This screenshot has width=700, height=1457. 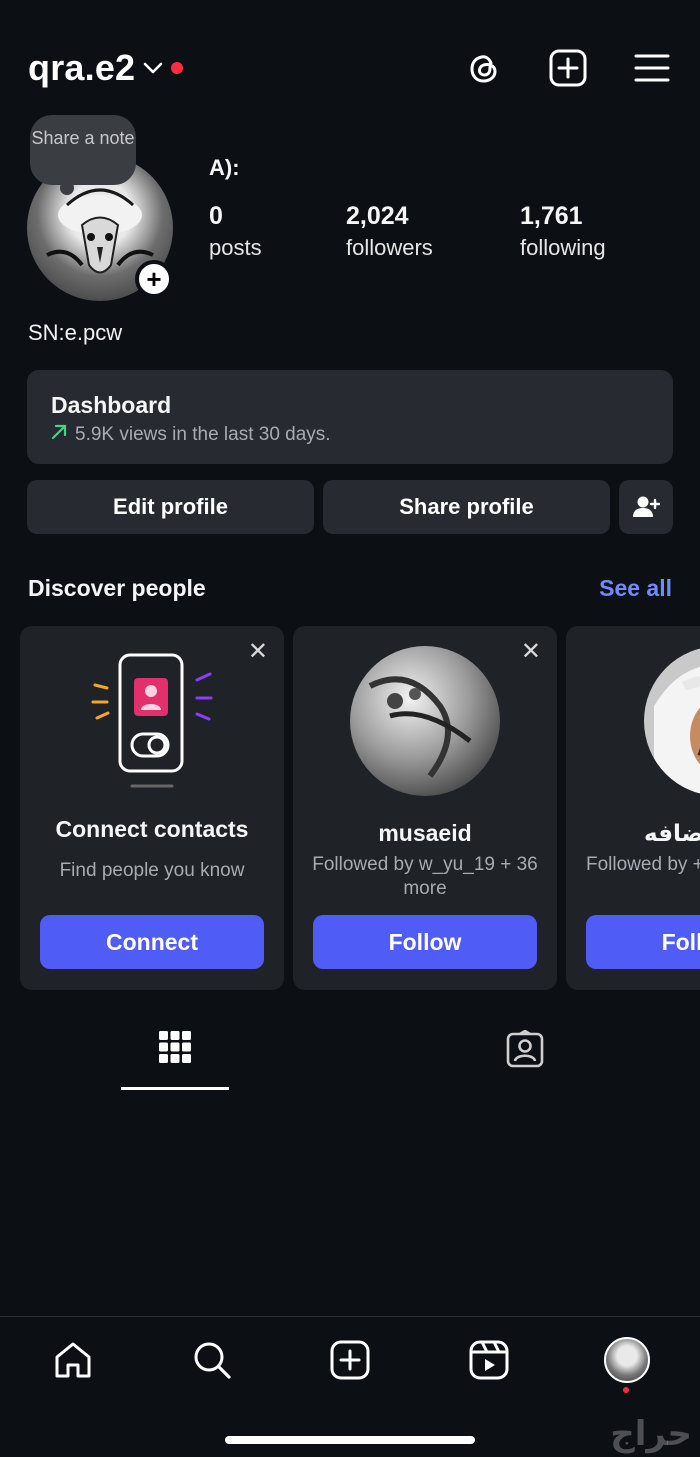 What do you see at coordinates (152, 870) in the screenshot?
I see `card-subtitle: Find people you know` at bounding box center [152, 870].